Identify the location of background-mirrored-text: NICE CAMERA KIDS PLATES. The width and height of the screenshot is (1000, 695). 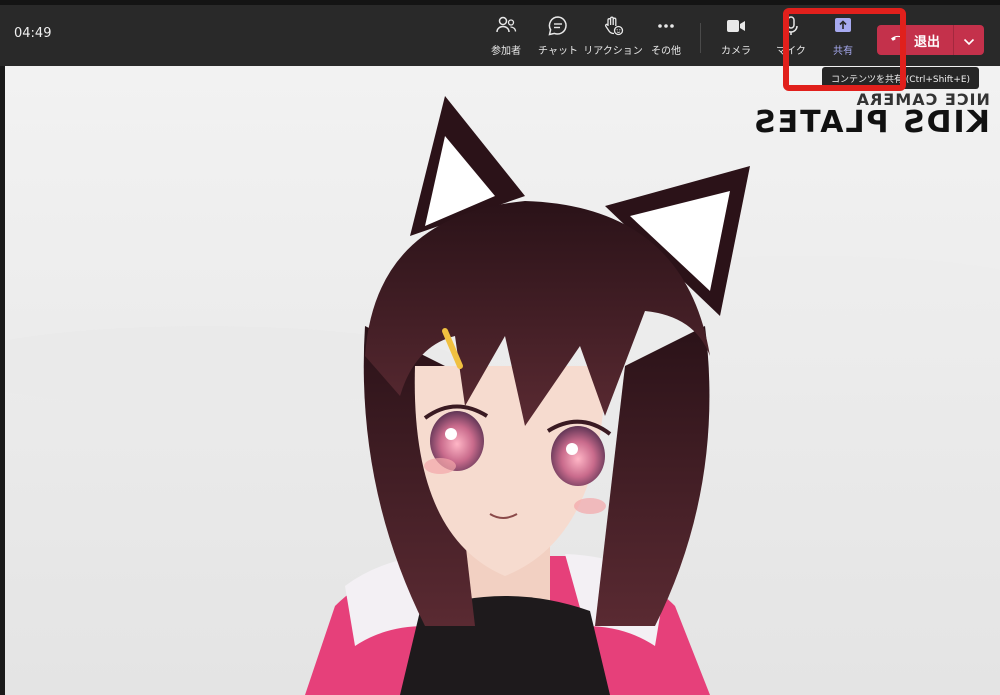
(871, 115).